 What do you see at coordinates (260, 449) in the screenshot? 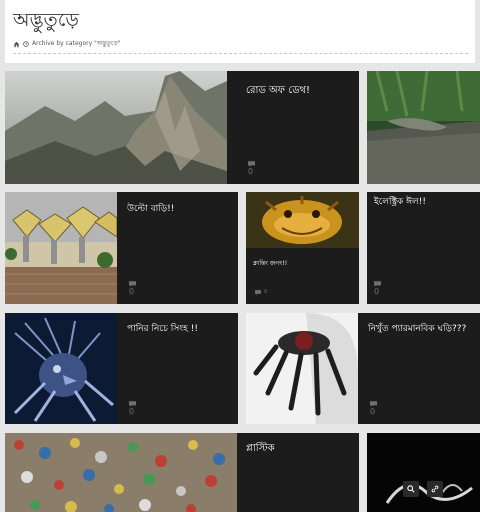
I see `post-title: প্লাস্টিক` at bounding box center [260, 449].